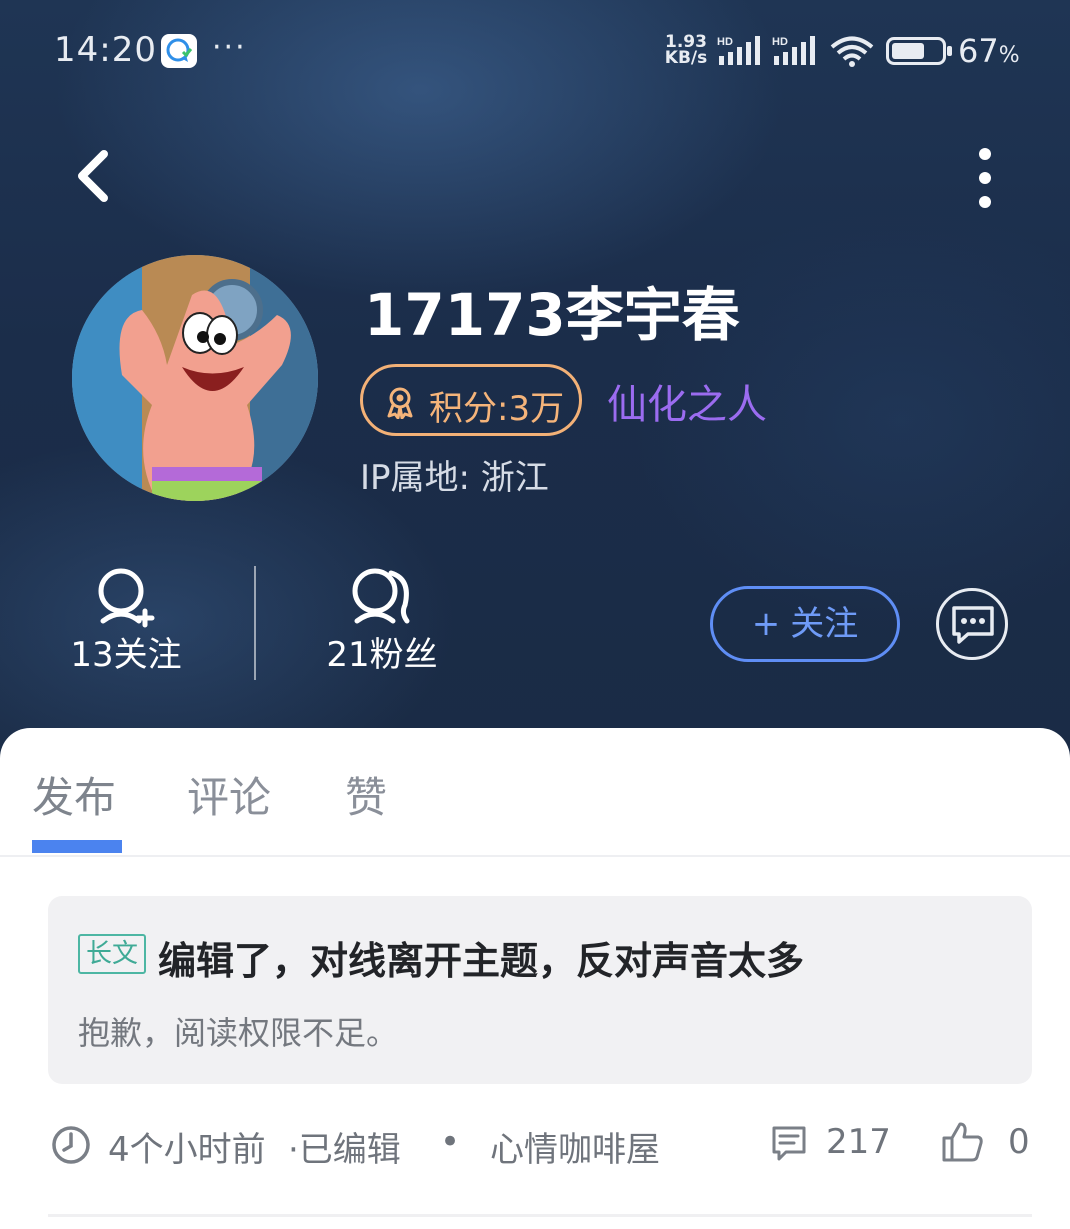 The image size is (1070, 1229). What do you see at coordinates (112, 954) in the screenshot?
I see `long-post-tag: 长文` at bounding box center [112, 954].